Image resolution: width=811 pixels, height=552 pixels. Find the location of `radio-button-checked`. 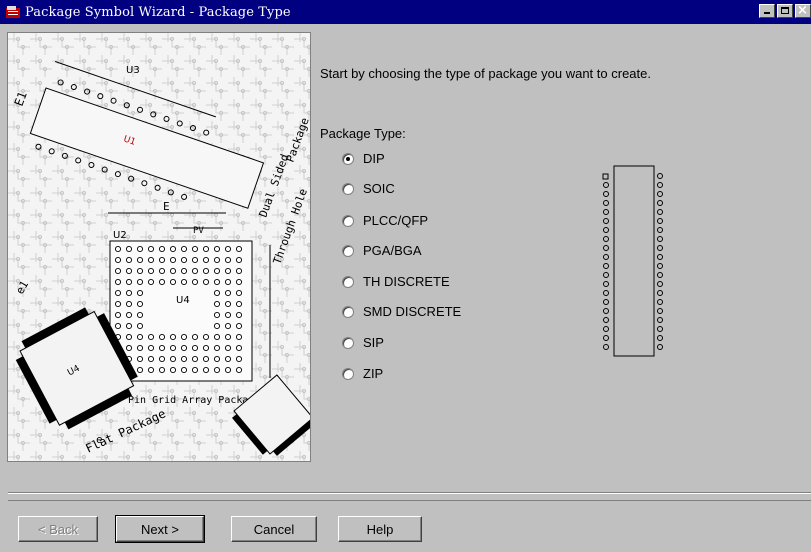

radio-button-checked is located at coordinates (348, 158).